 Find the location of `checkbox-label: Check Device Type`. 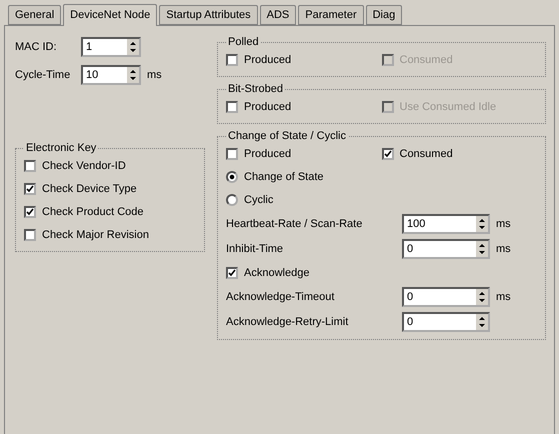

checkbox-label: Check Device Type is located at coordinates (89, 189).